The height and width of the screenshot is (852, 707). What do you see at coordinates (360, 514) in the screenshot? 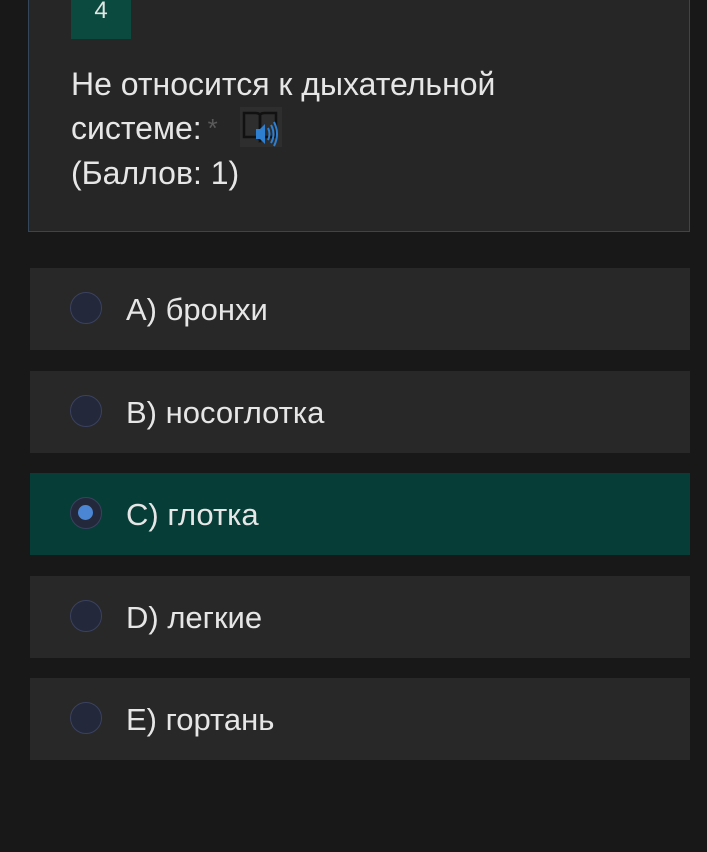
I see `option-c: C) глотка` at bounding box center [360, 514].